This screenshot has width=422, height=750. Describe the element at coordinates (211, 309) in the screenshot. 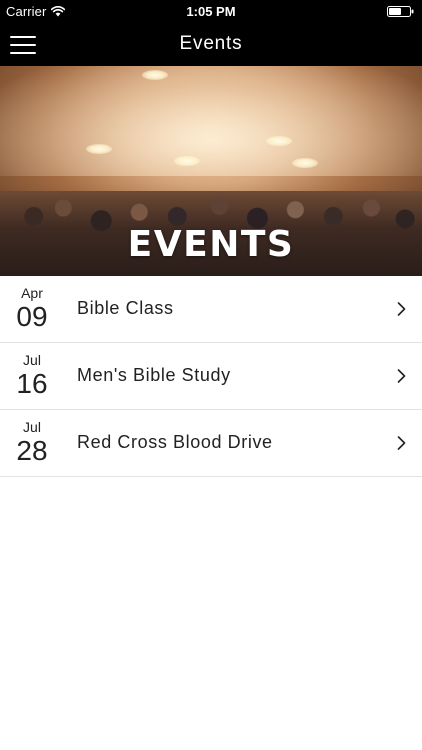

I see `event-row-bible-class: Apr 09 Bible Class` at that location.